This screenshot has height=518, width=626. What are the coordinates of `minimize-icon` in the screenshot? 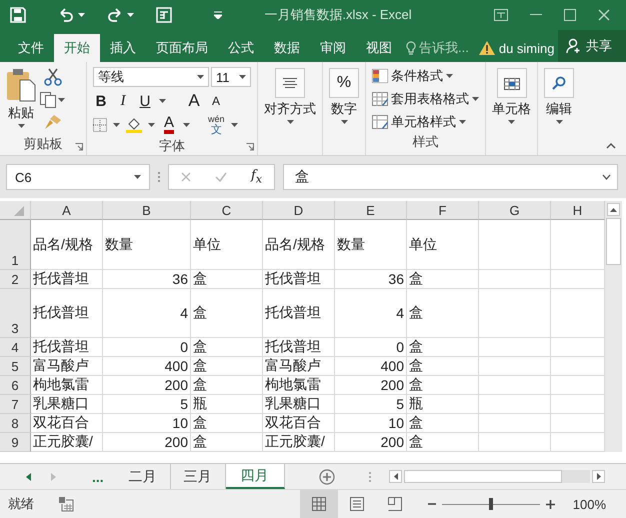 It's located at (536, 15).